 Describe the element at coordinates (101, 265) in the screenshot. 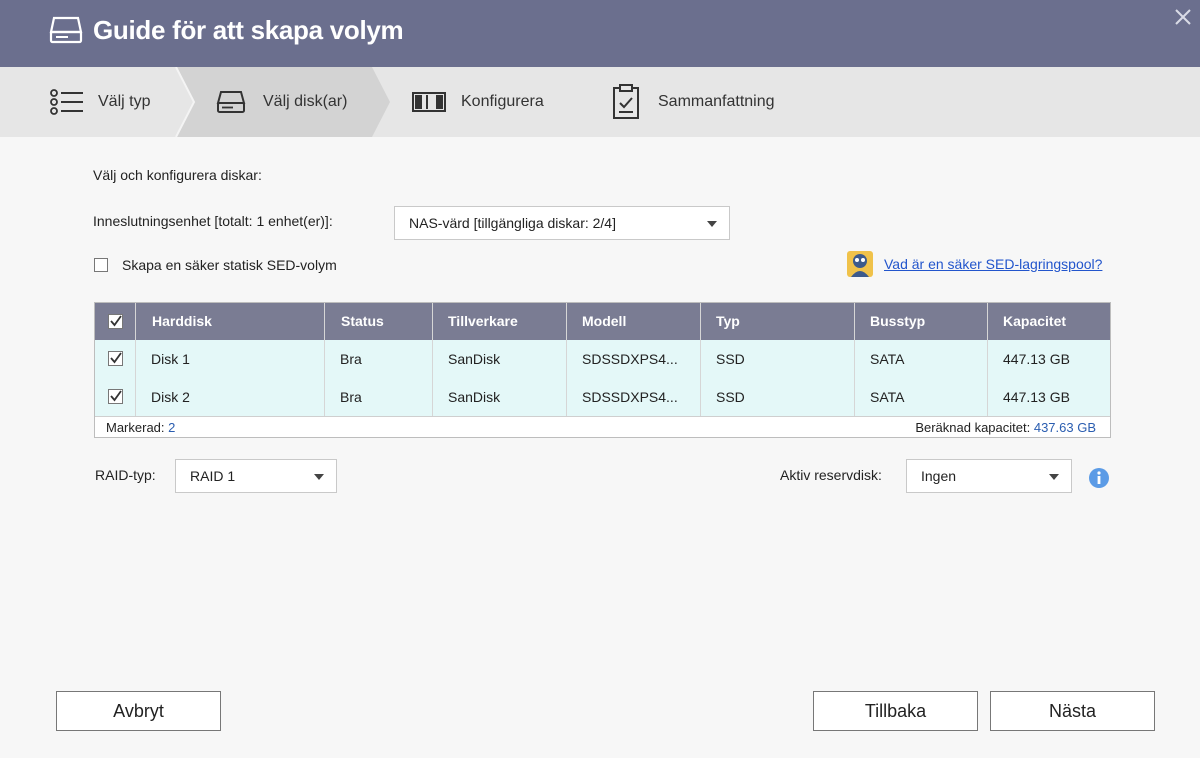

I see `sed-checkbox` at that location.